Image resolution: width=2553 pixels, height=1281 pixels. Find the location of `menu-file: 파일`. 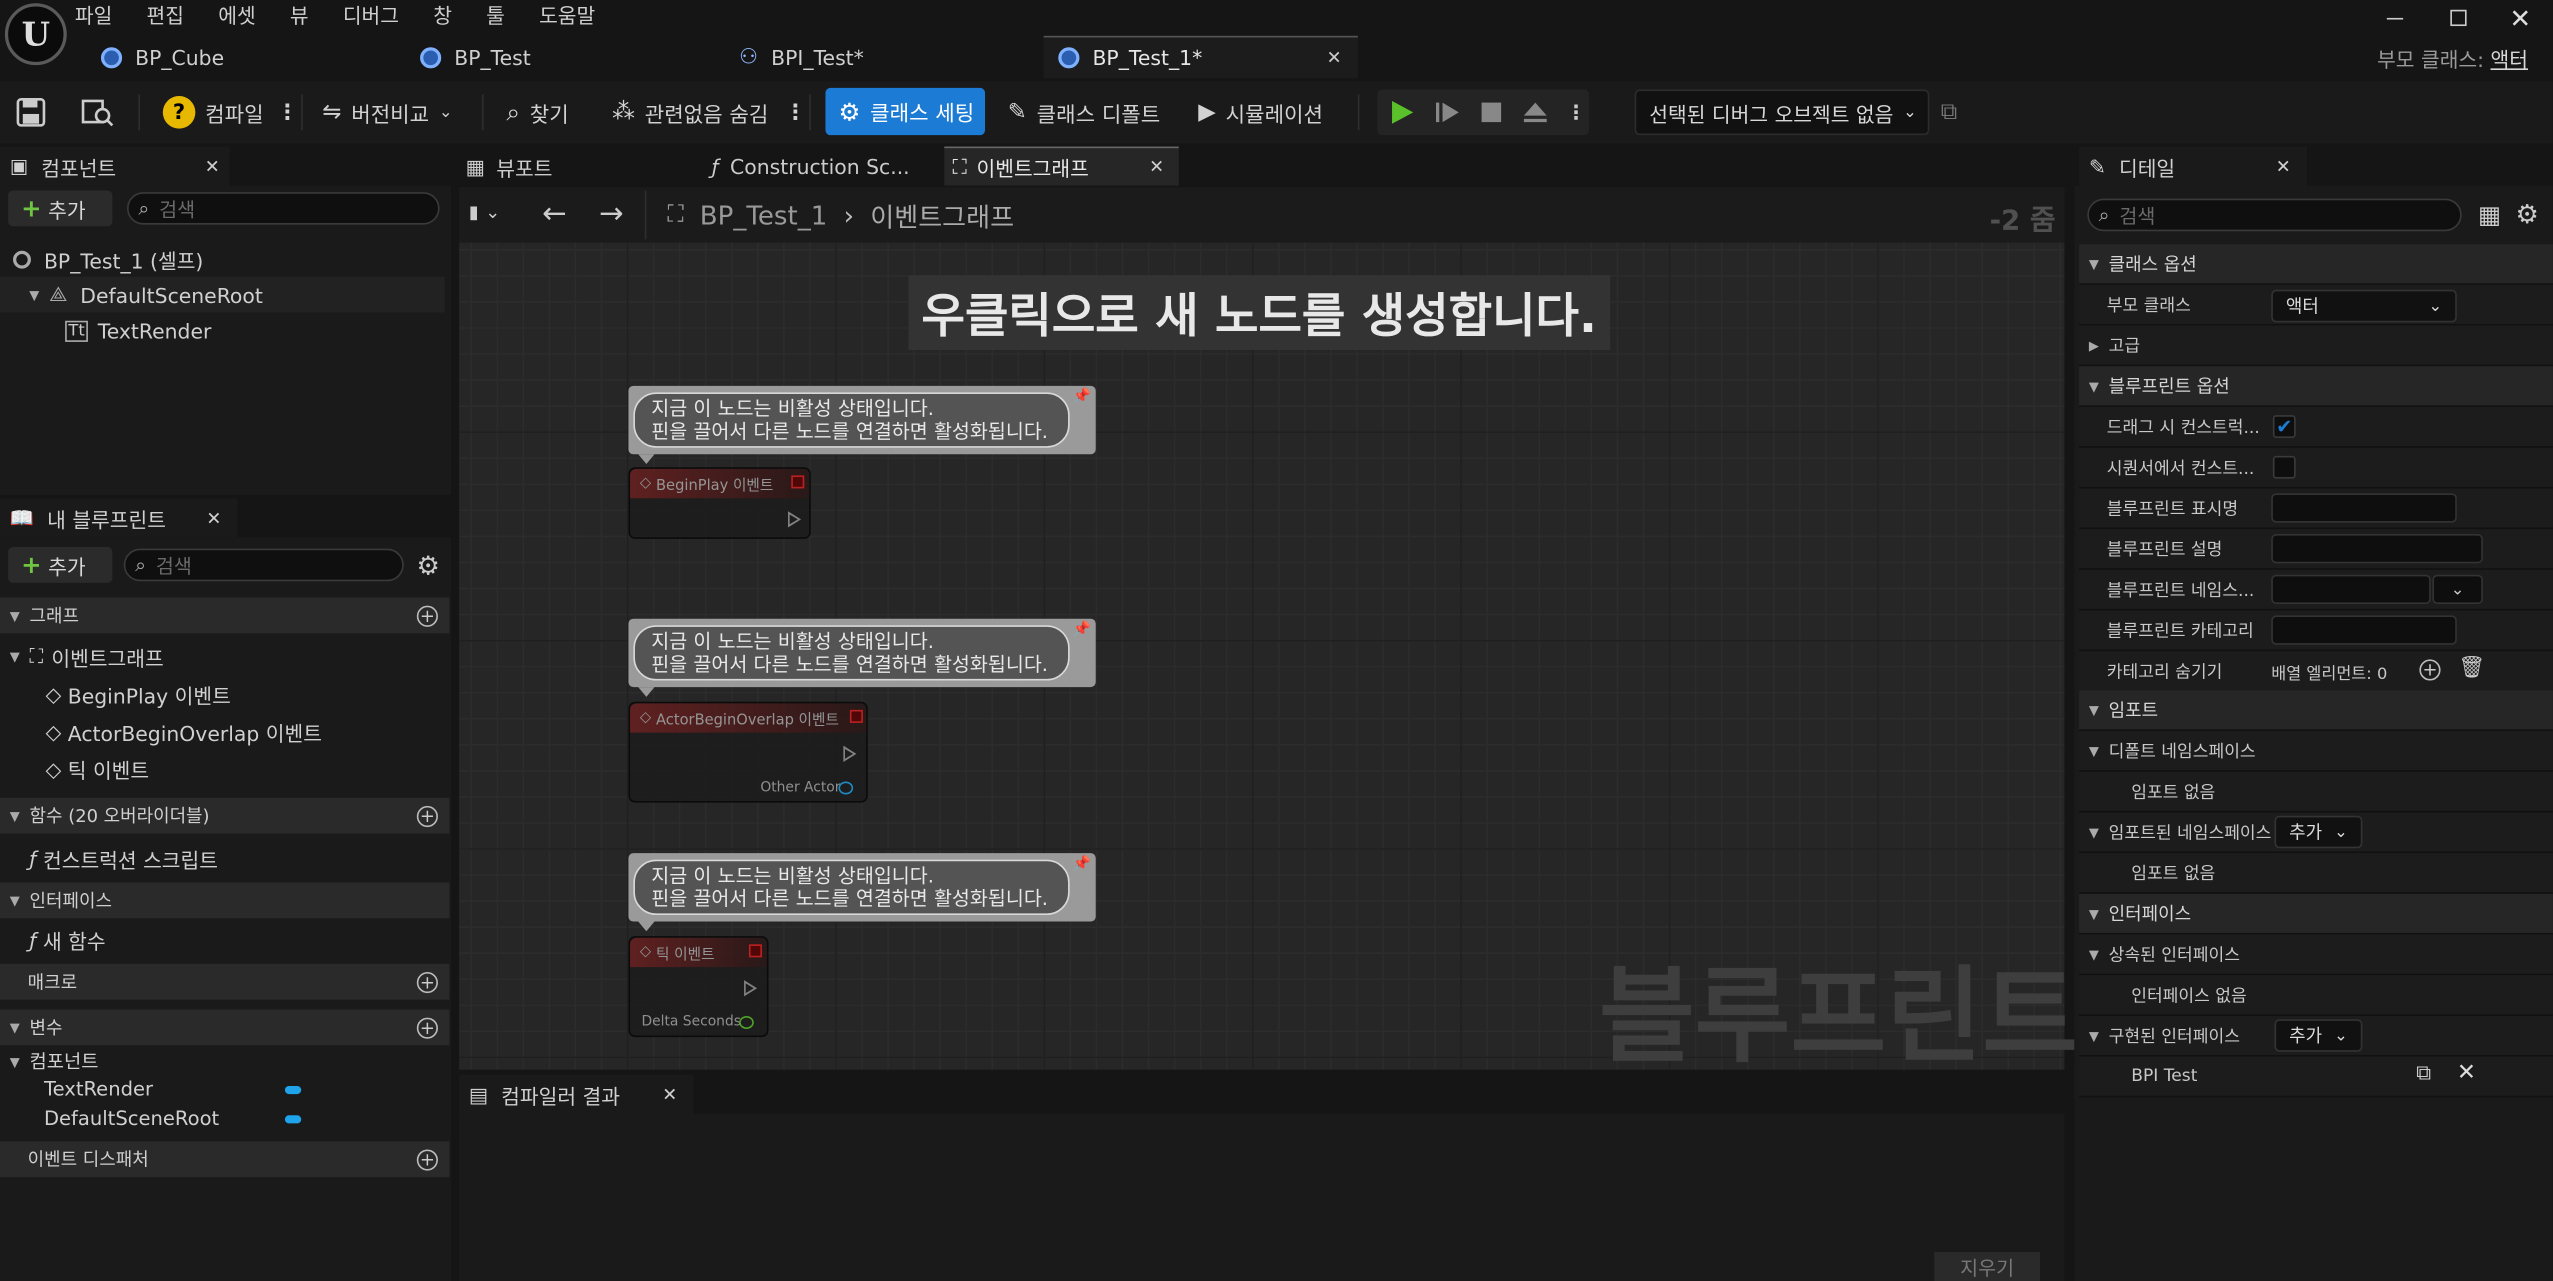

menu-file: 파일 is located at coordinates (93, 14).